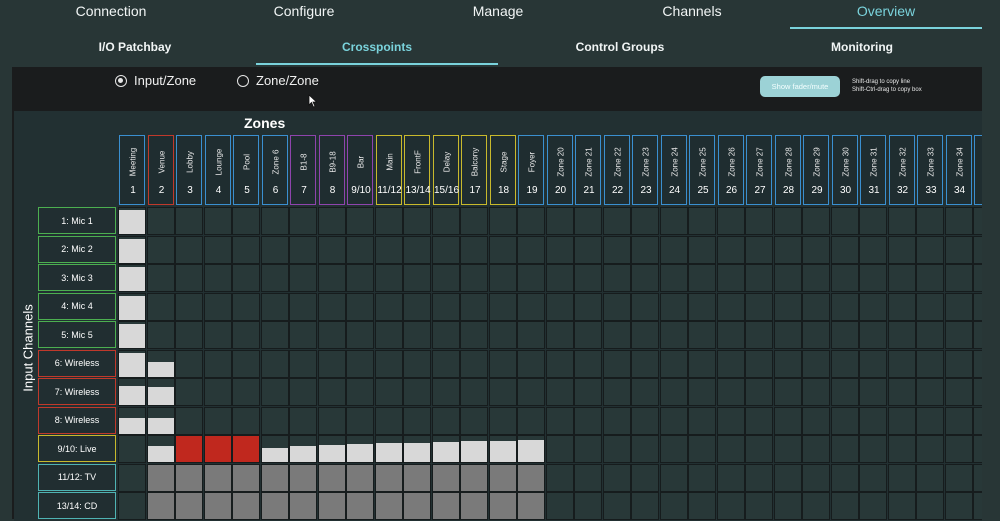 This screenshot has height=521, width=1000. What do you see at coordinates (304, 11) in the screenshot?
I see `tab-configure: Configure` at bounding box center [304, 11].